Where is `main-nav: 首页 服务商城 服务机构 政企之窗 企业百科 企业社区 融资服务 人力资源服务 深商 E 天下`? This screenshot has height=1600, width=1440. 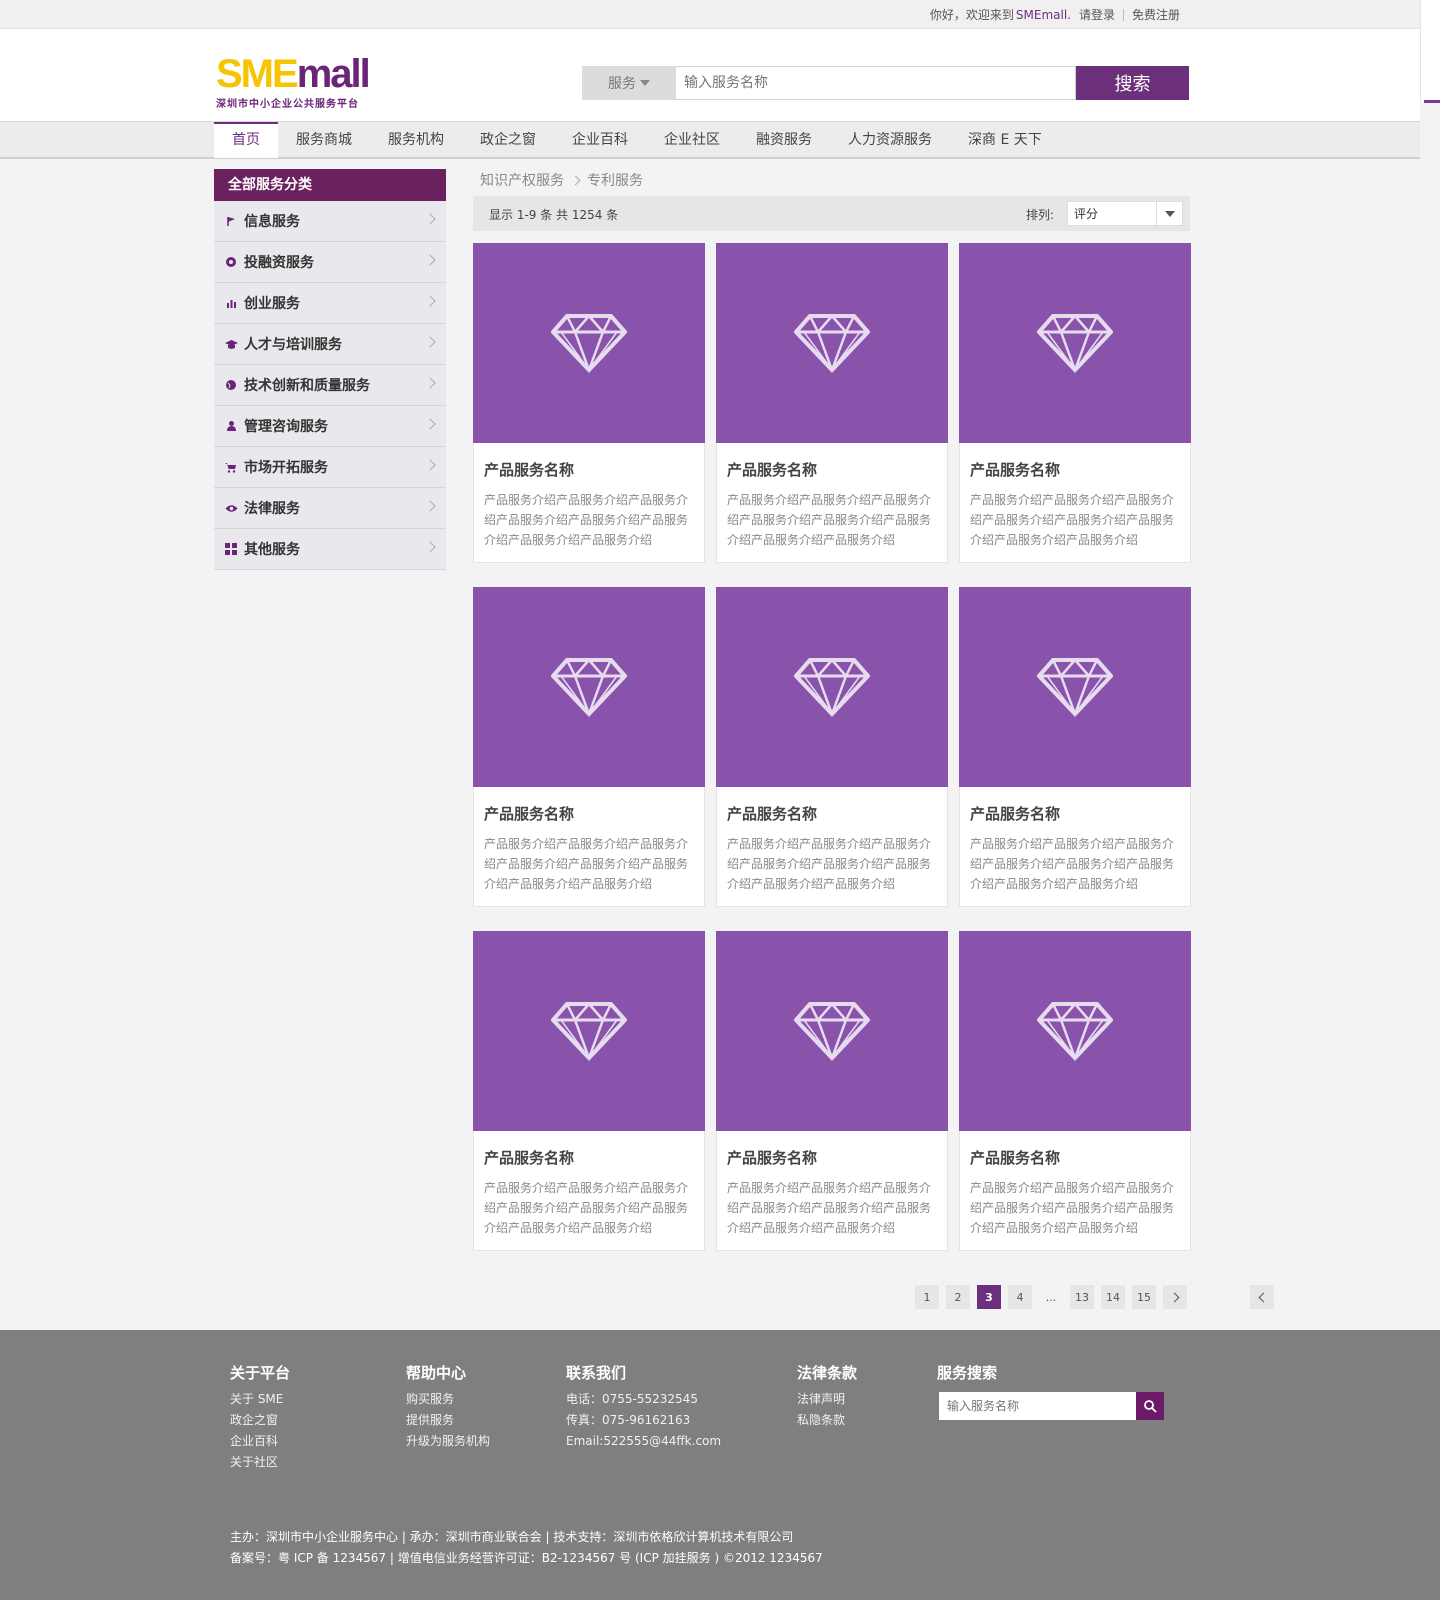
main-nav: 首页 服务商城 服务机构 政企之窗 企业百科 企业社区 融资服务 人力资源服务 深商 E 天下 is located at coordinates (710, 140).